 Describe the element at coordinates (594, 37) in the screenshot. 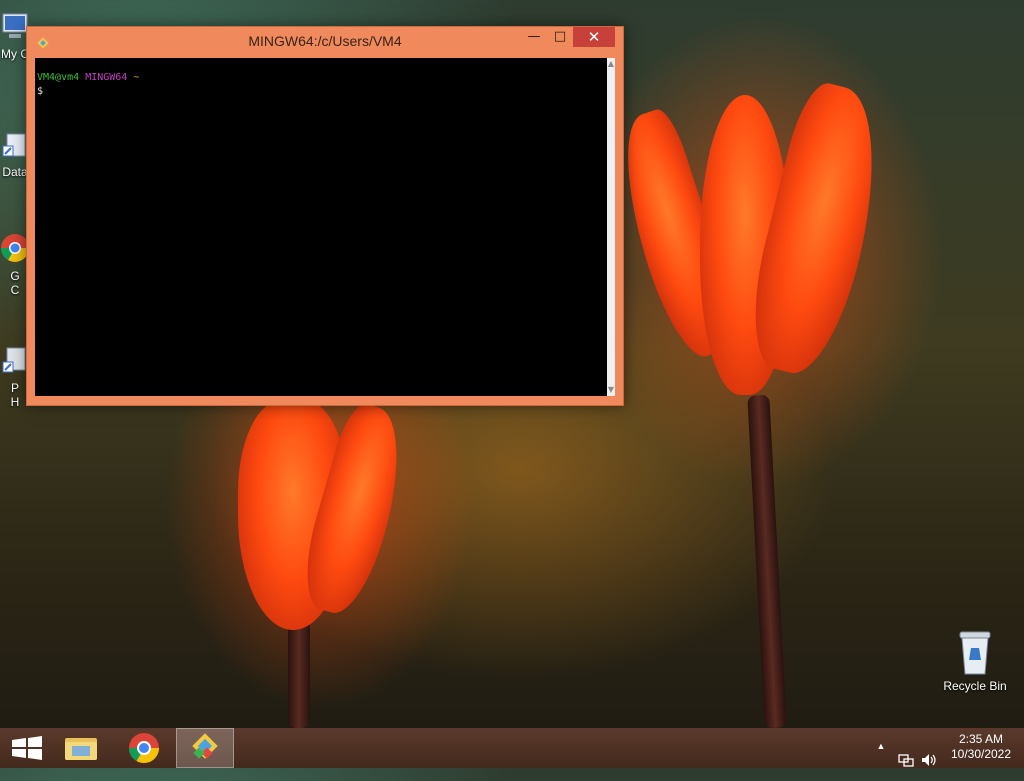

I see `close-button: ✕` at that location.